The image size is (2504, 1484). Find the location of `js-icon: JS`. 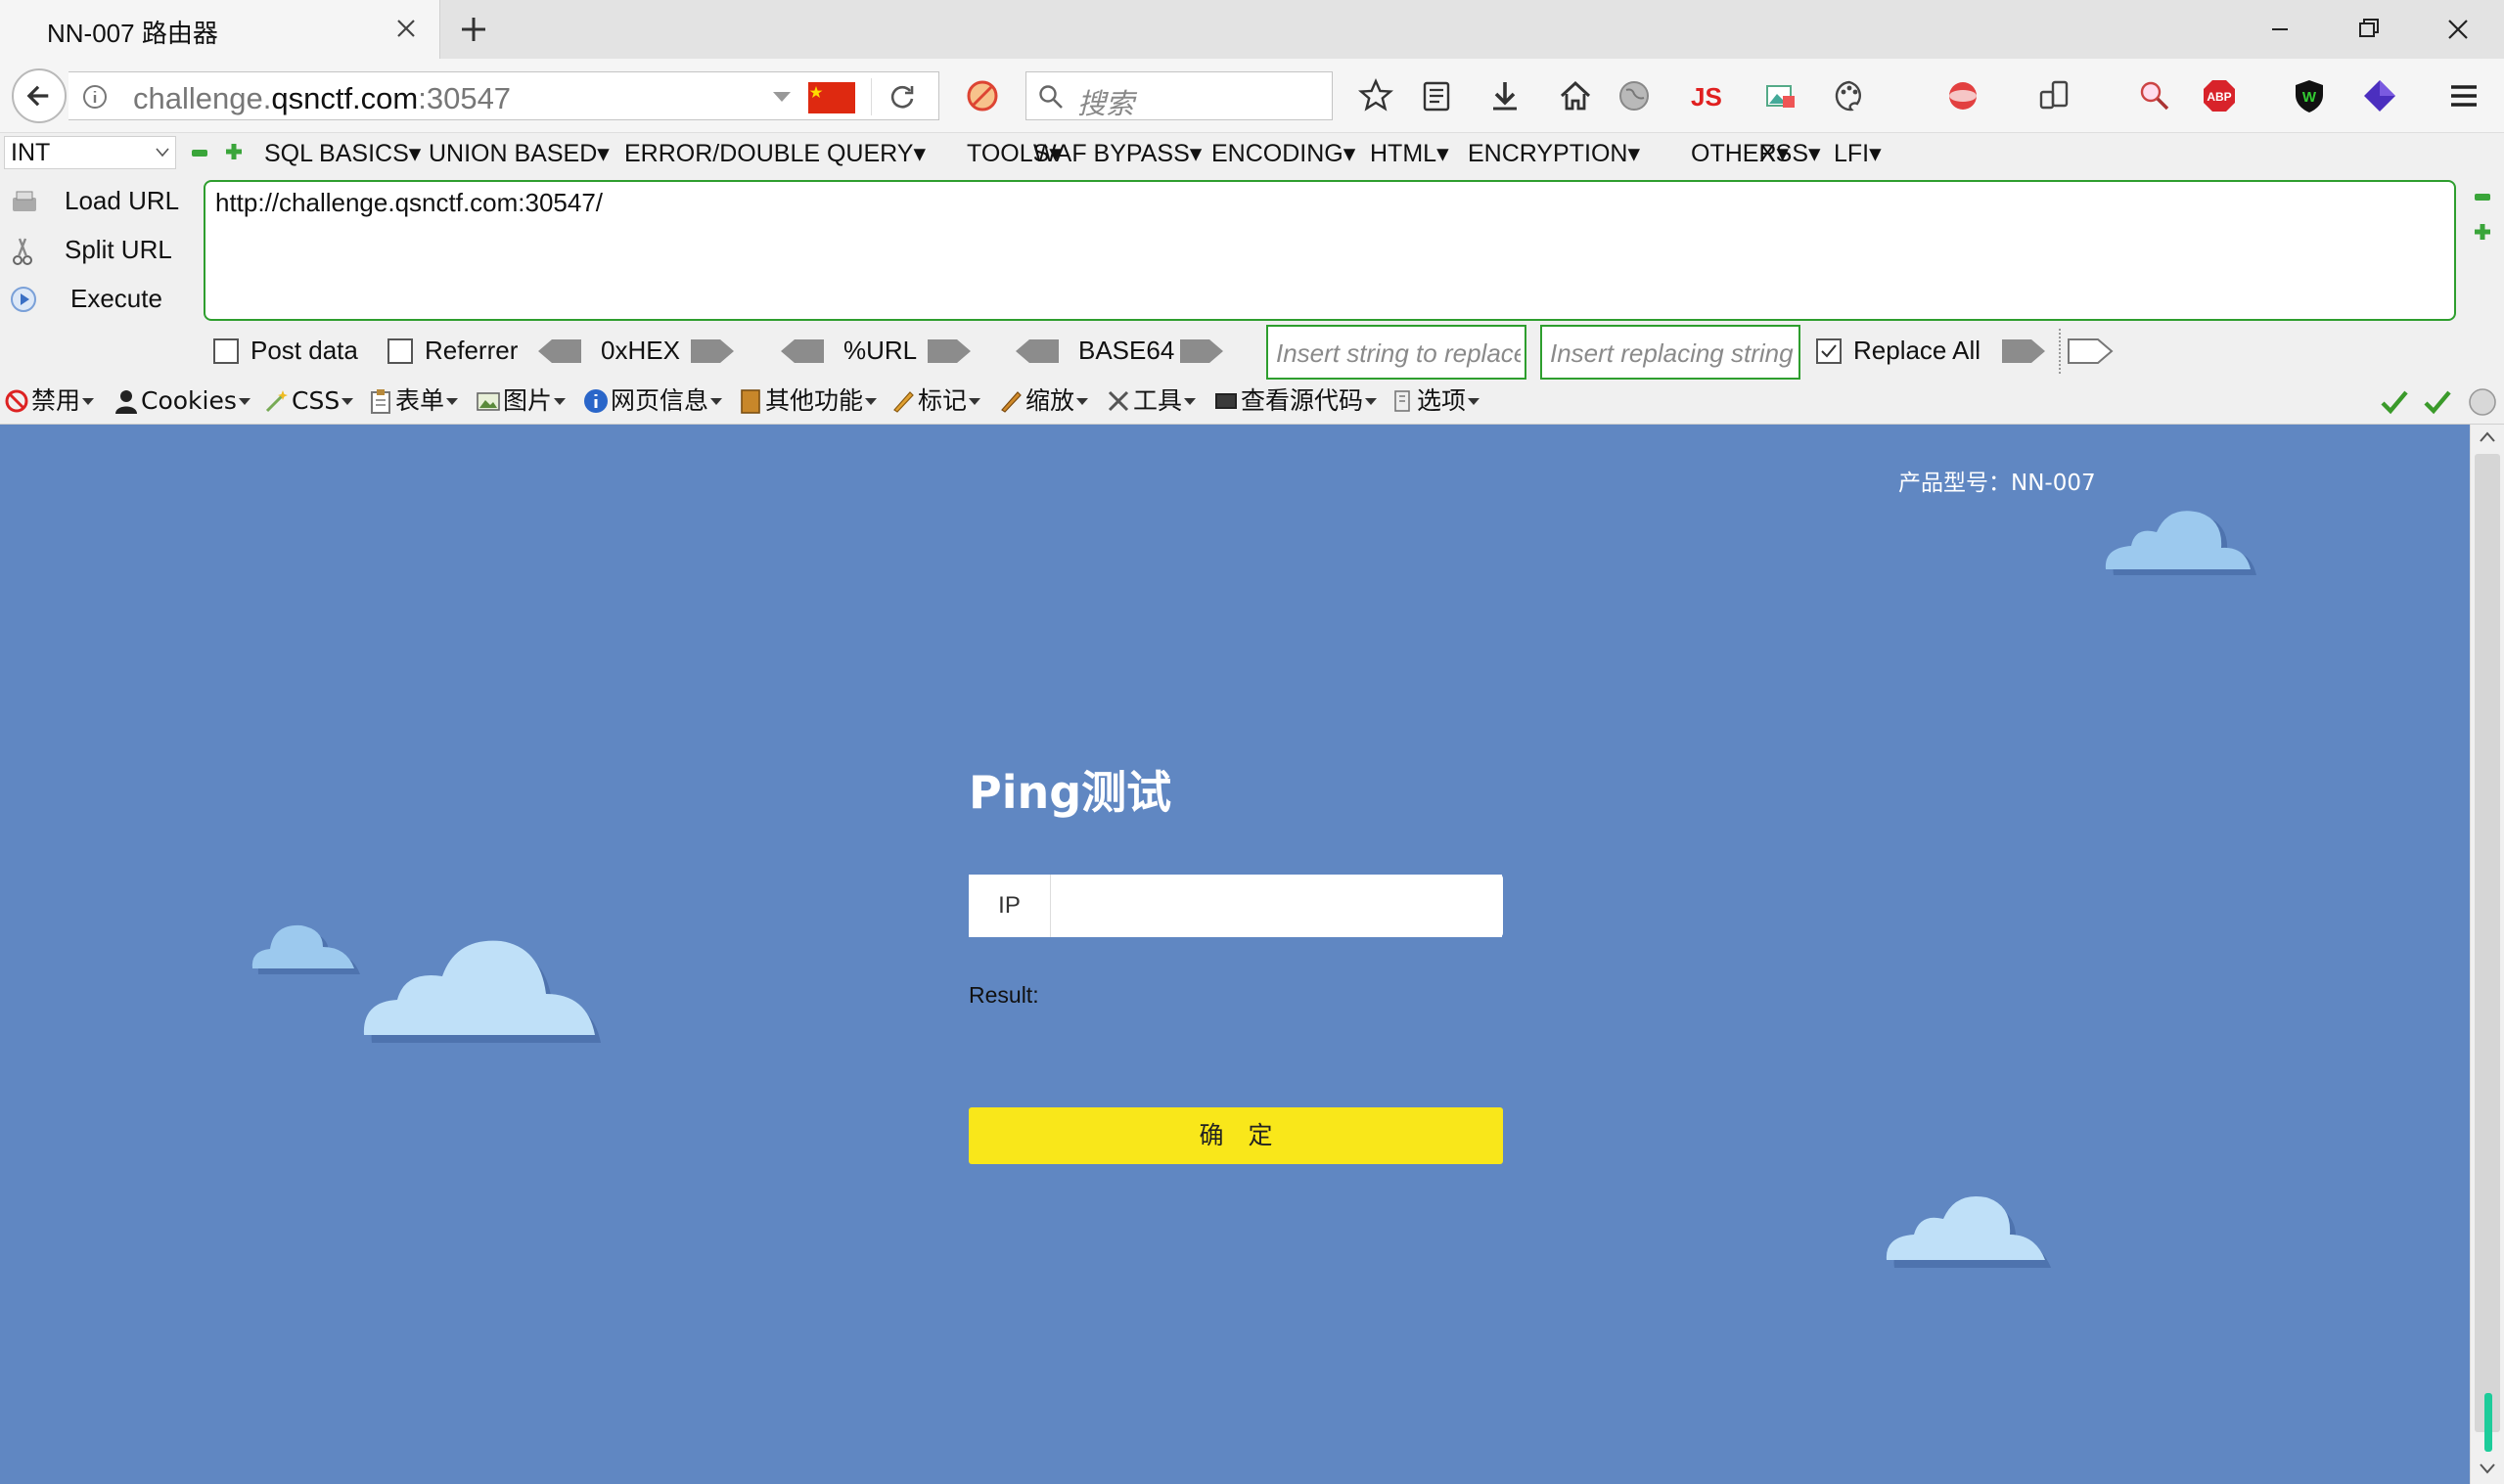

js-icon: JS is located at coordinates (1708, 95).